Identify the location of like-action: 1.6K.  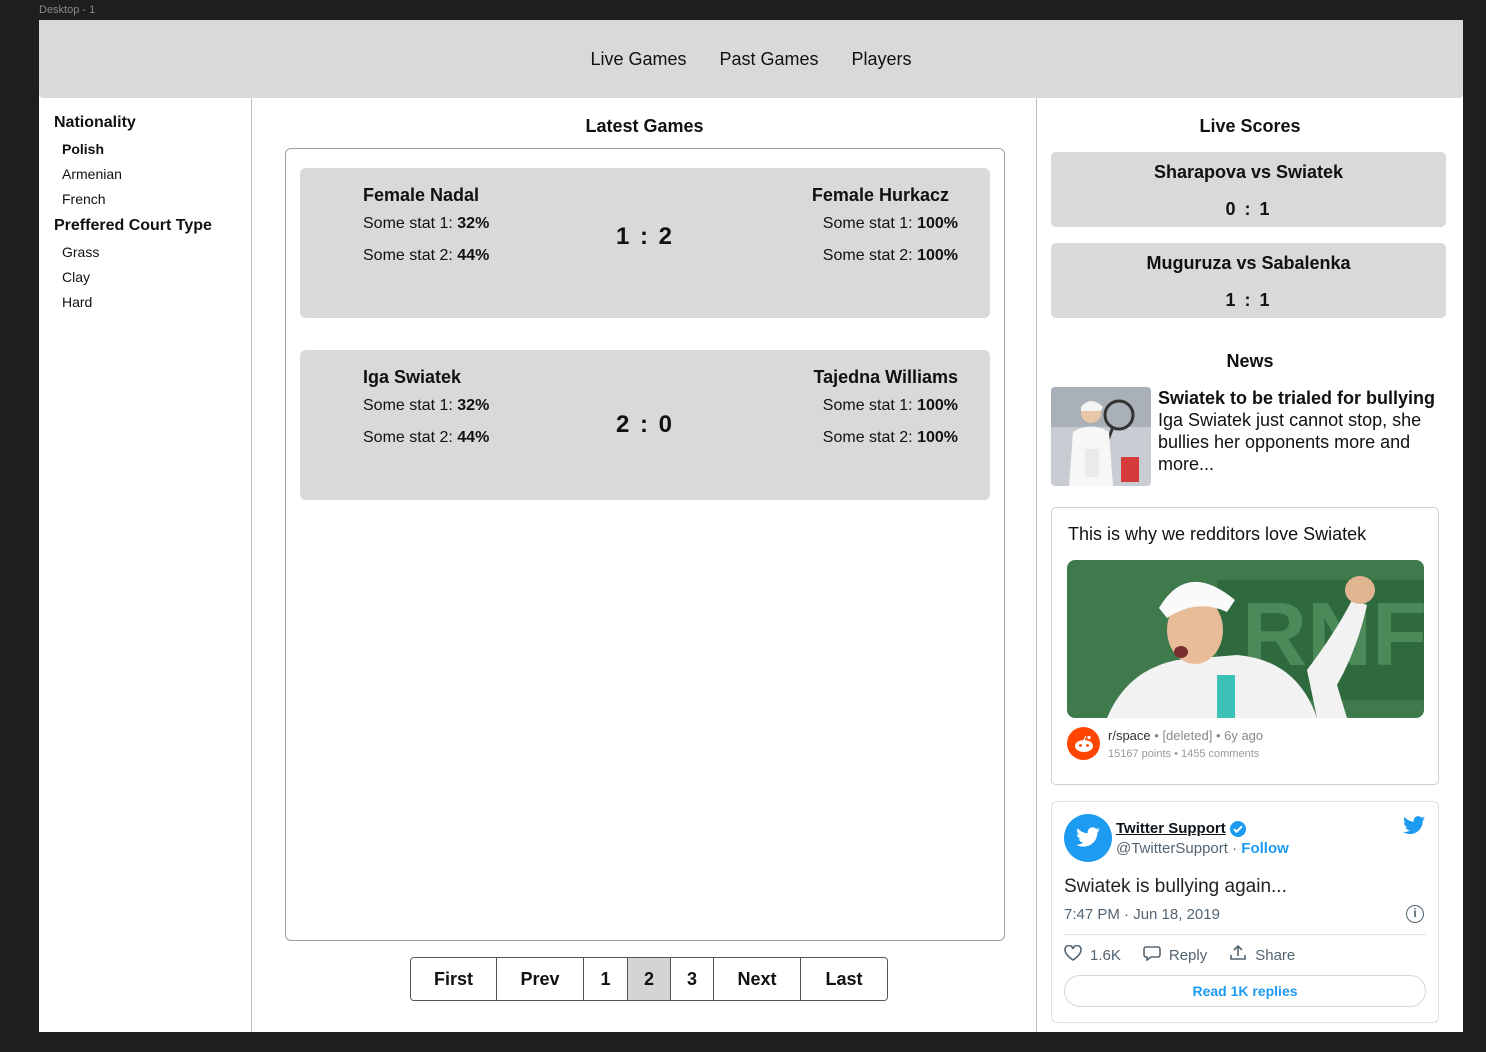
(1092, 954).